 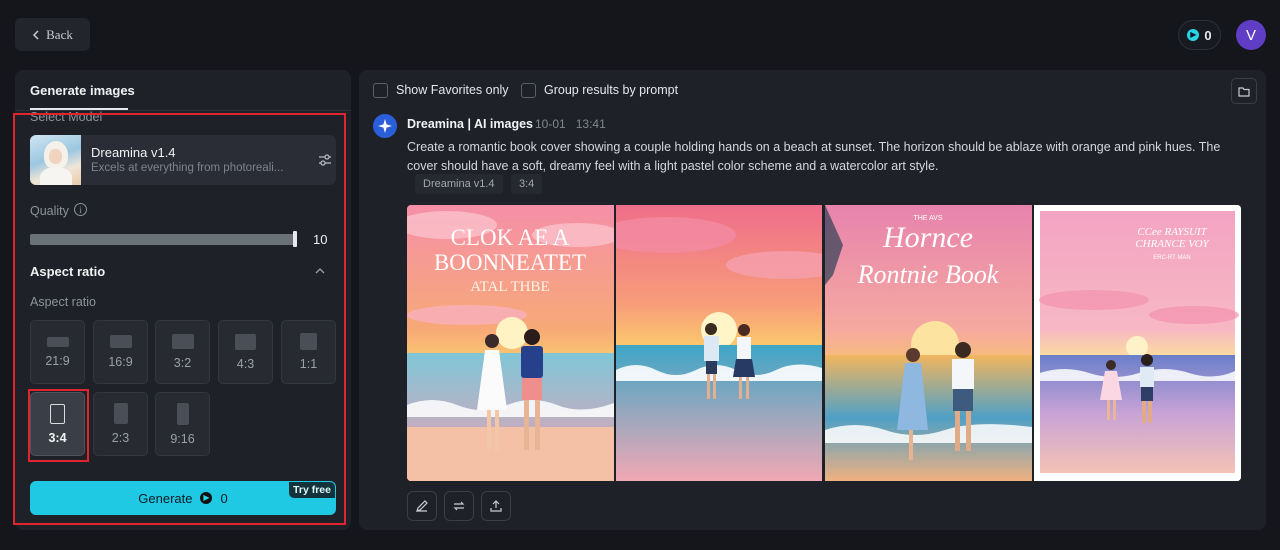 I want to click on ratio-label: 3:4, so click(x=57, y=437).